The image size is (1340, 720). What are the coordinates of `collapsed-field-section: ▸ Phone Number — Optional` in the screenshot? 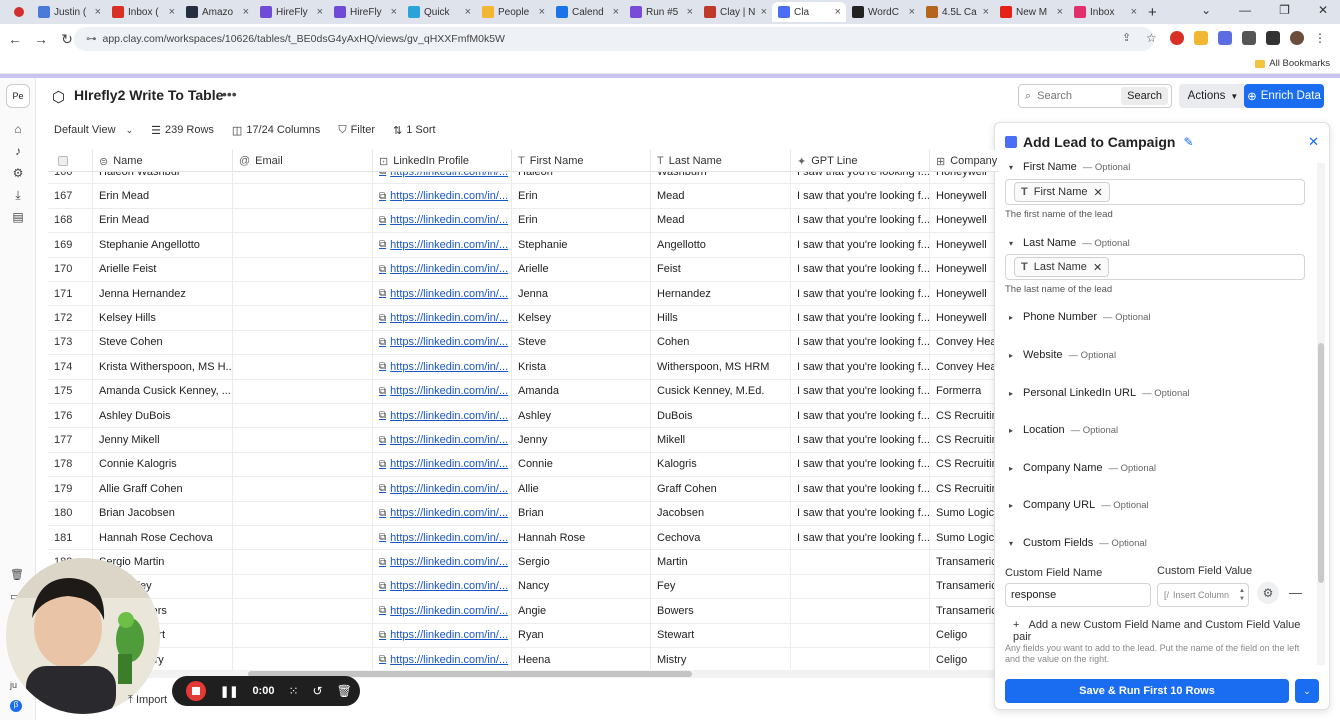 It's located at (1080, 317).